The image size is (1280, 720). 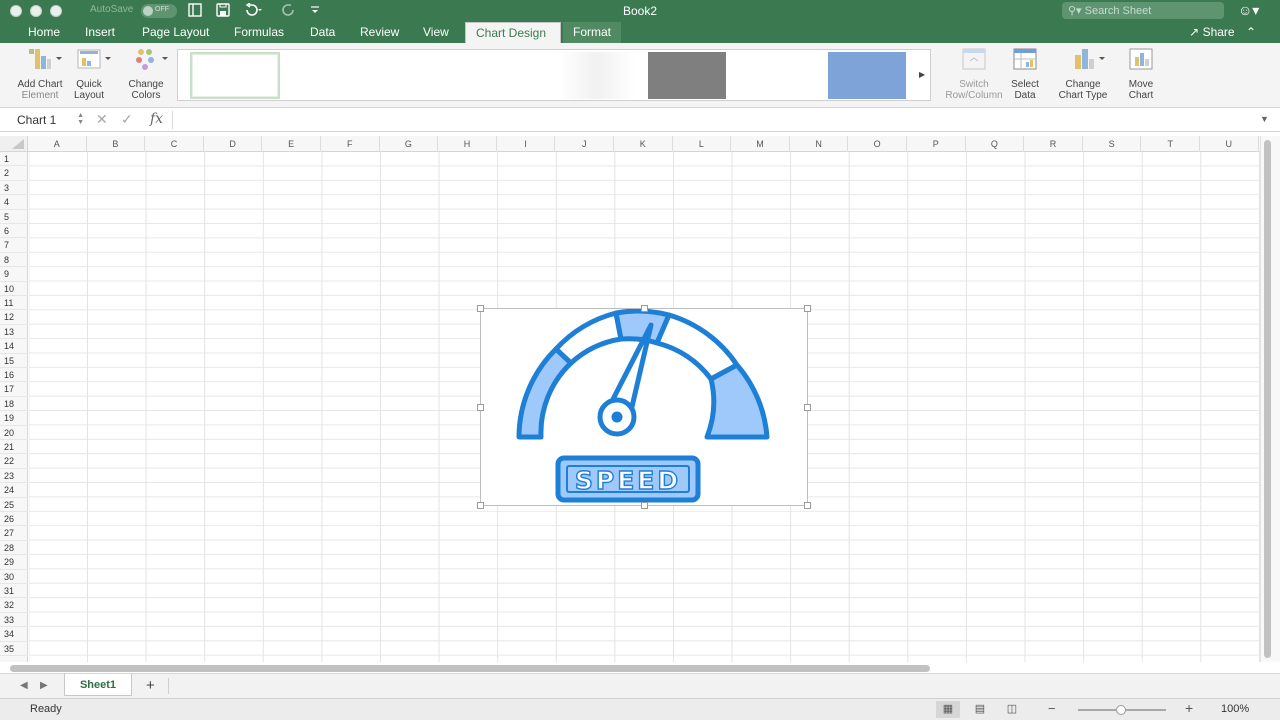 What do you see at coordinates (14, 188) in the screenshot?
I see `row-header-3: 3` at bounding box center [14, 188].